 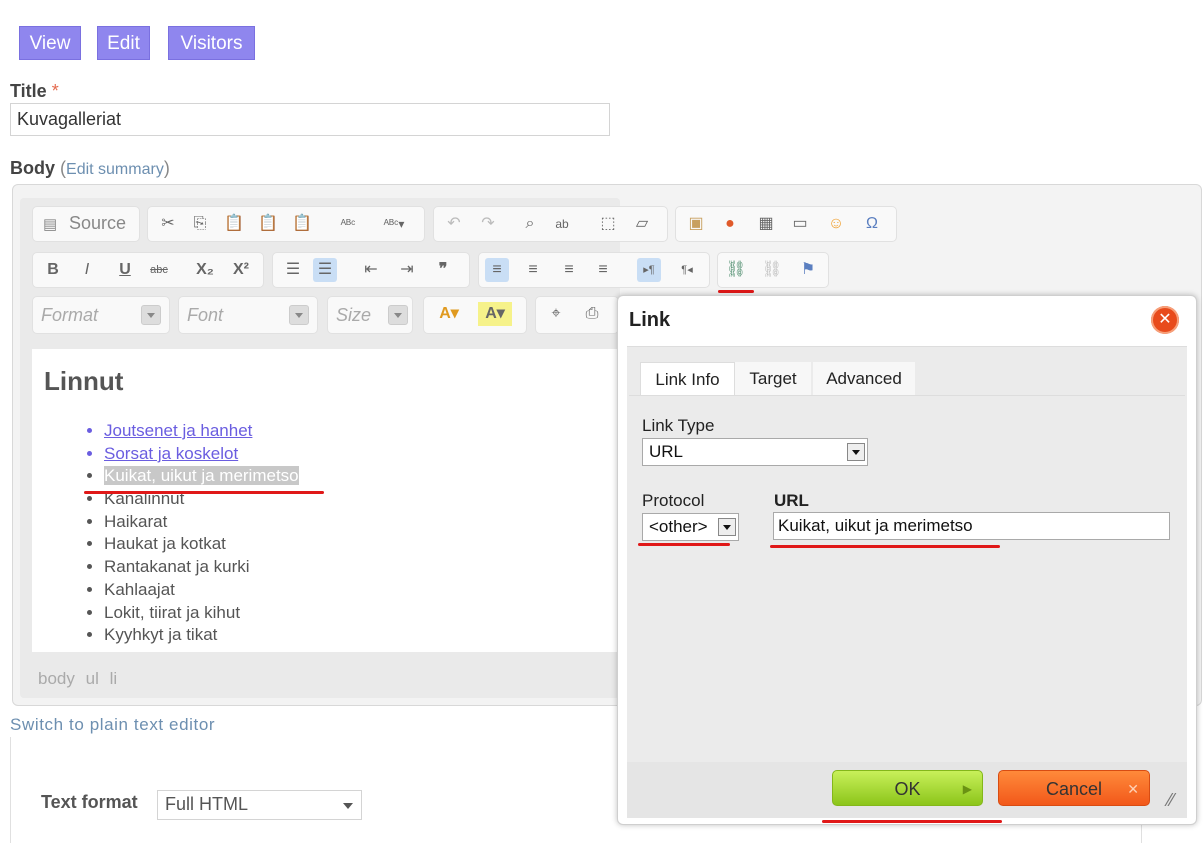 I want to click on link-icon: ⛓, so click(x=736, y=270).